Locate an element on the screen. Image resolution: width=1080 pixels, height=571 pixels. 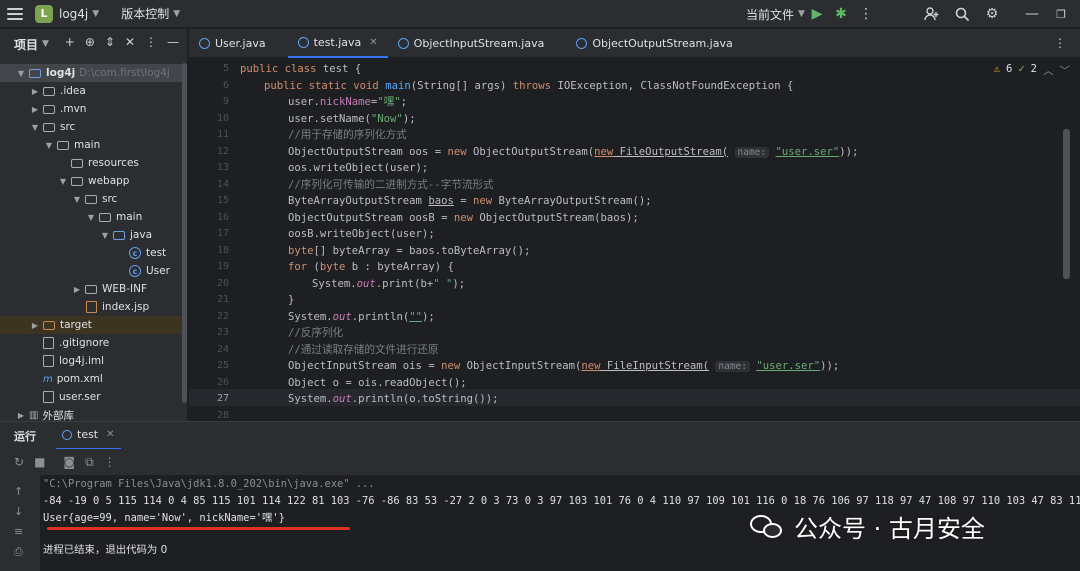
rerun-icon: ↻ is located at coordinates (19, 462).